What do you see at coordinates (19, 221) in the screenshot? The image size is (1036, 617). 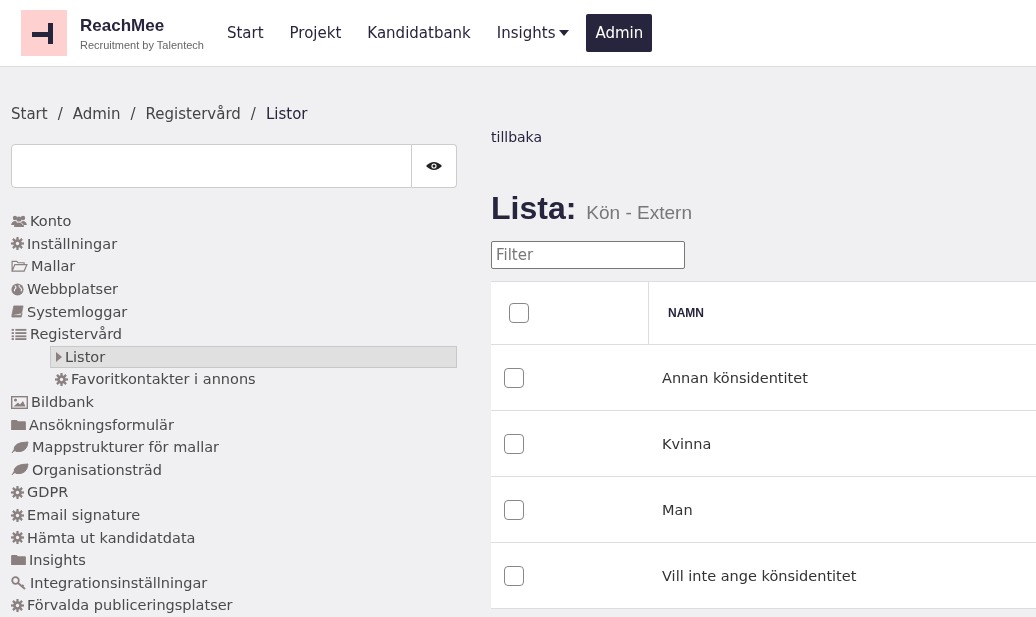 I see `users-icon` at bounding box center [19, 221].